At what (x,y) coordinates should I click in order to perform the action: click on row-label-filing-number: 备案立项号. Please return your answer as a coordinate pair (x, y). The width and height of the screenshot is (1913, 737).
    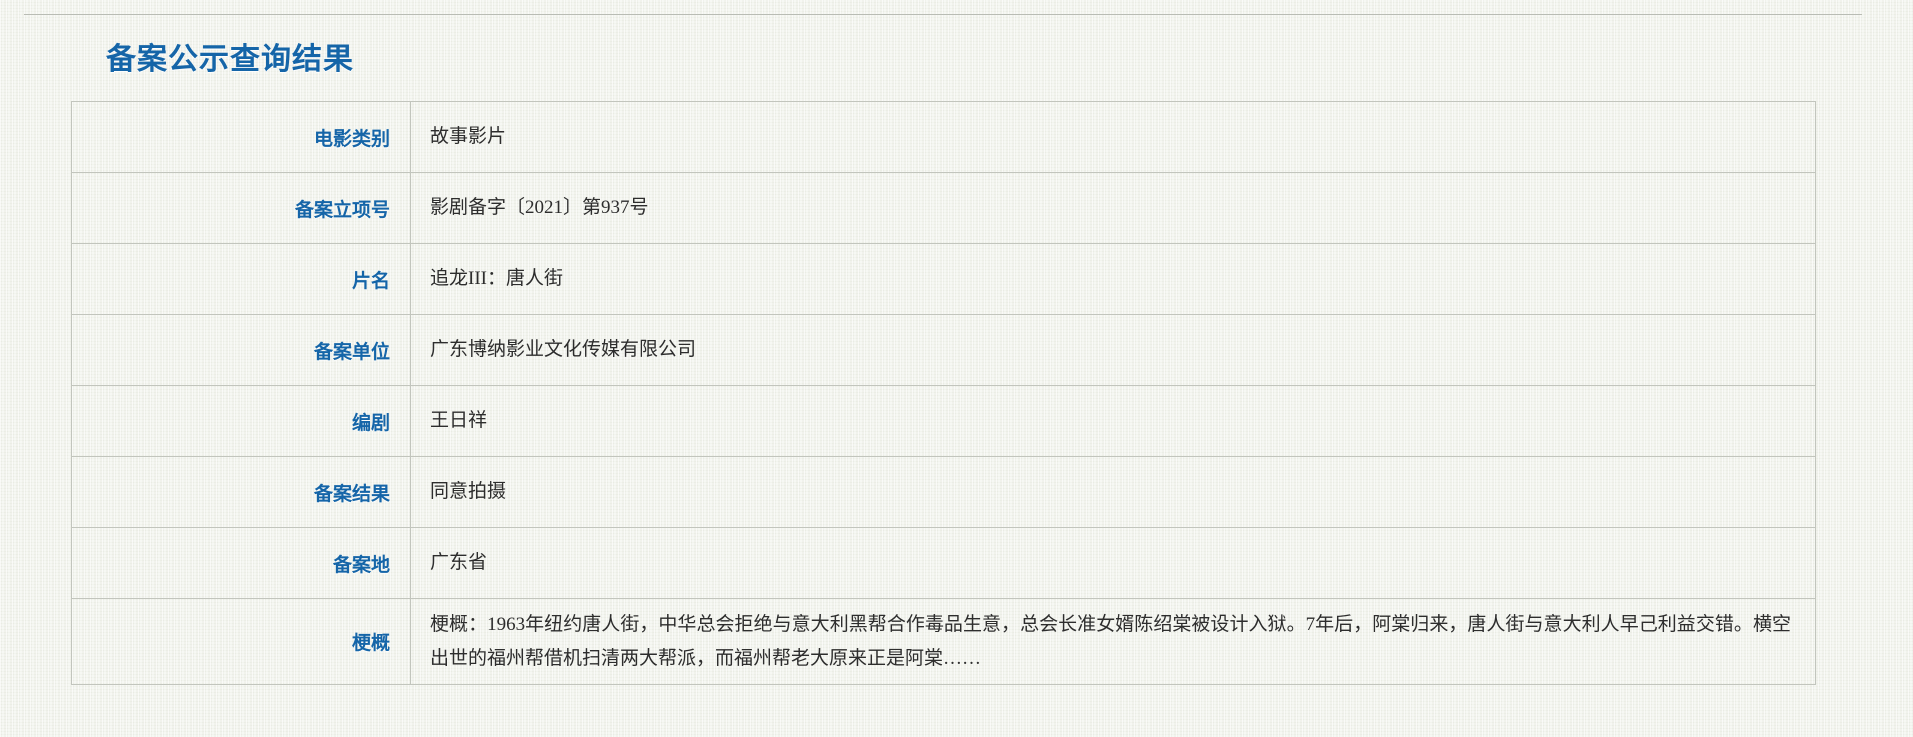
    Looking at the image, I should click on (241, 208).